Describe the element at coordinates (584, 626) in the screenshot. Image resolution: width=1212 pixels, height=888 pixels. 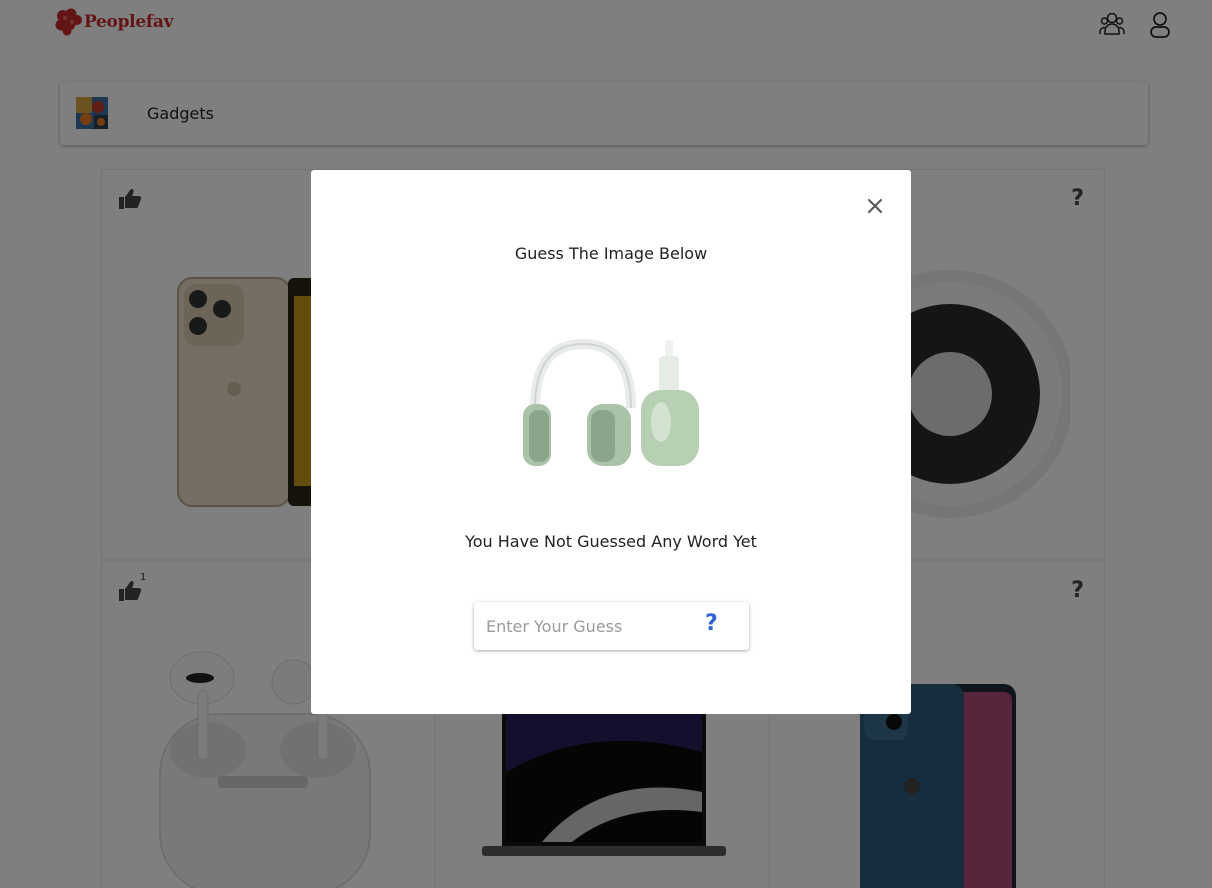
I see `guess-input` at that location.